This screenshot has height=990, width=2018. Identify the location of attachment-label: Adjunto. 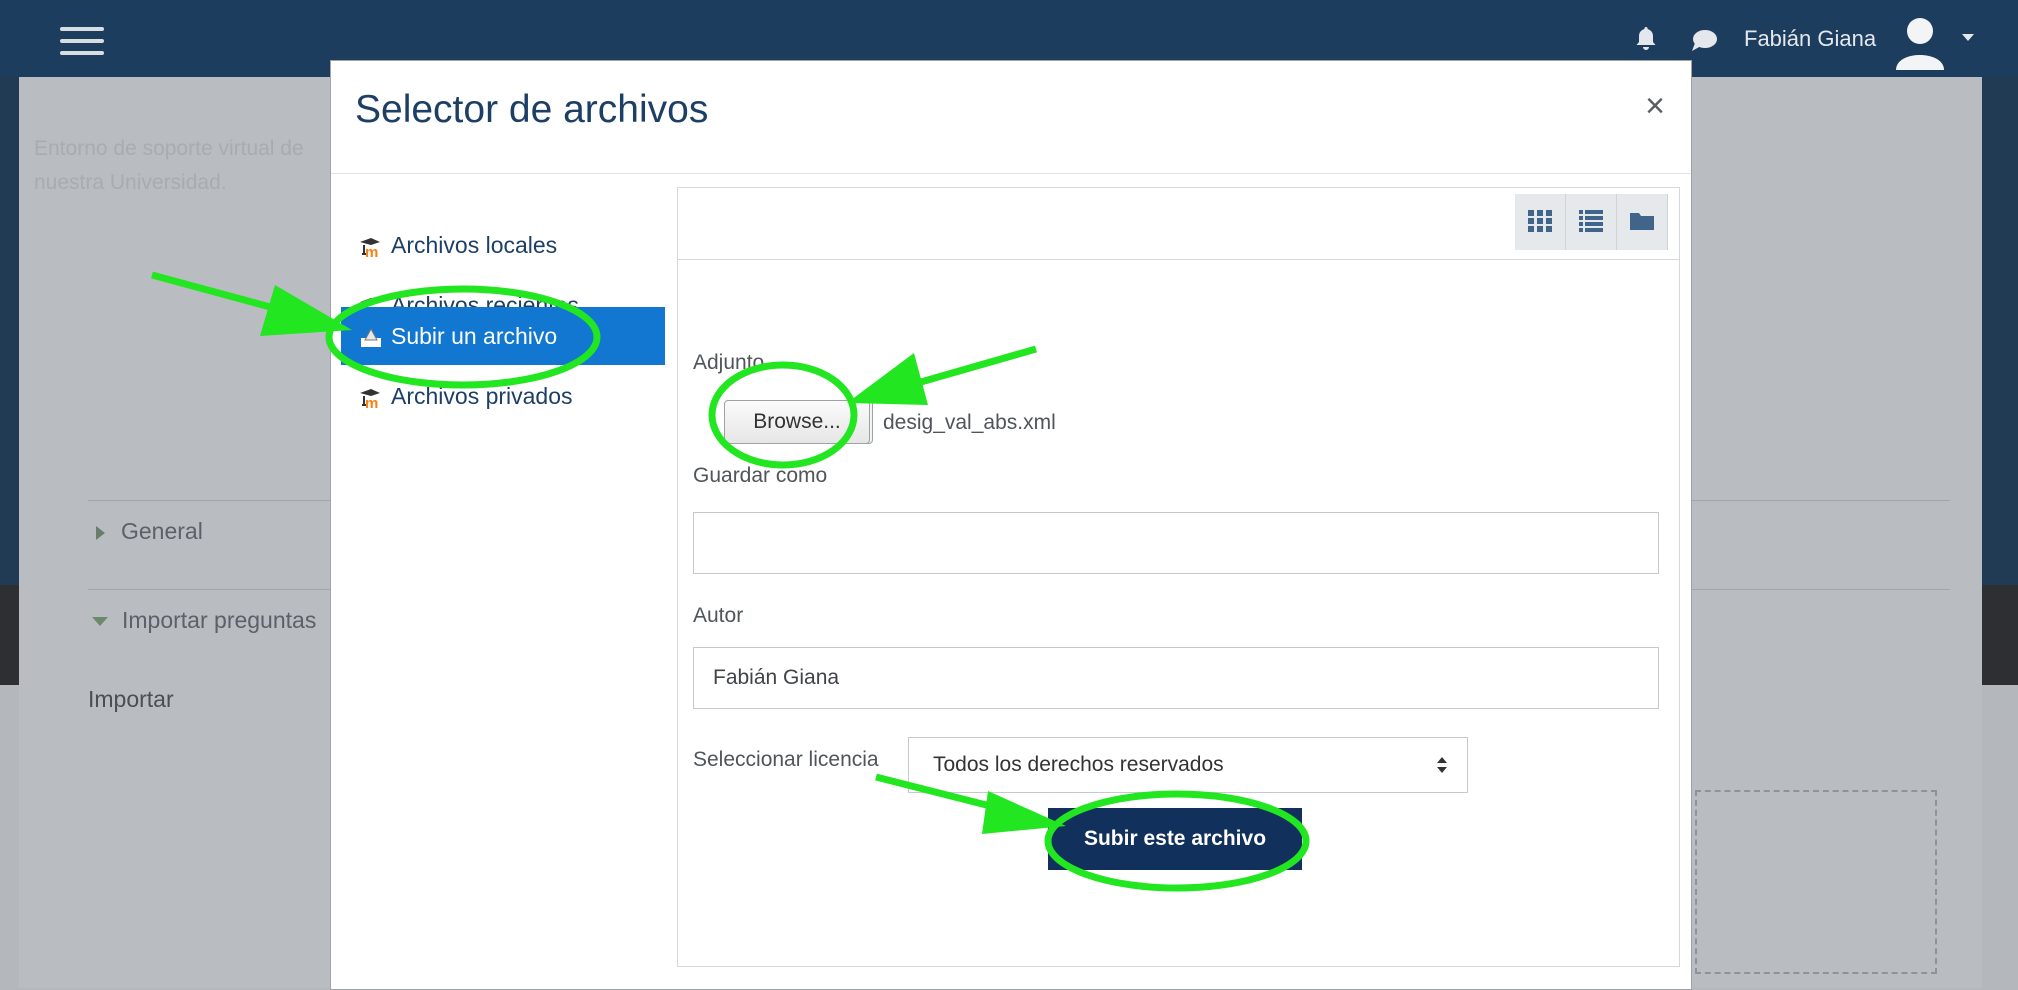
(729, 362).